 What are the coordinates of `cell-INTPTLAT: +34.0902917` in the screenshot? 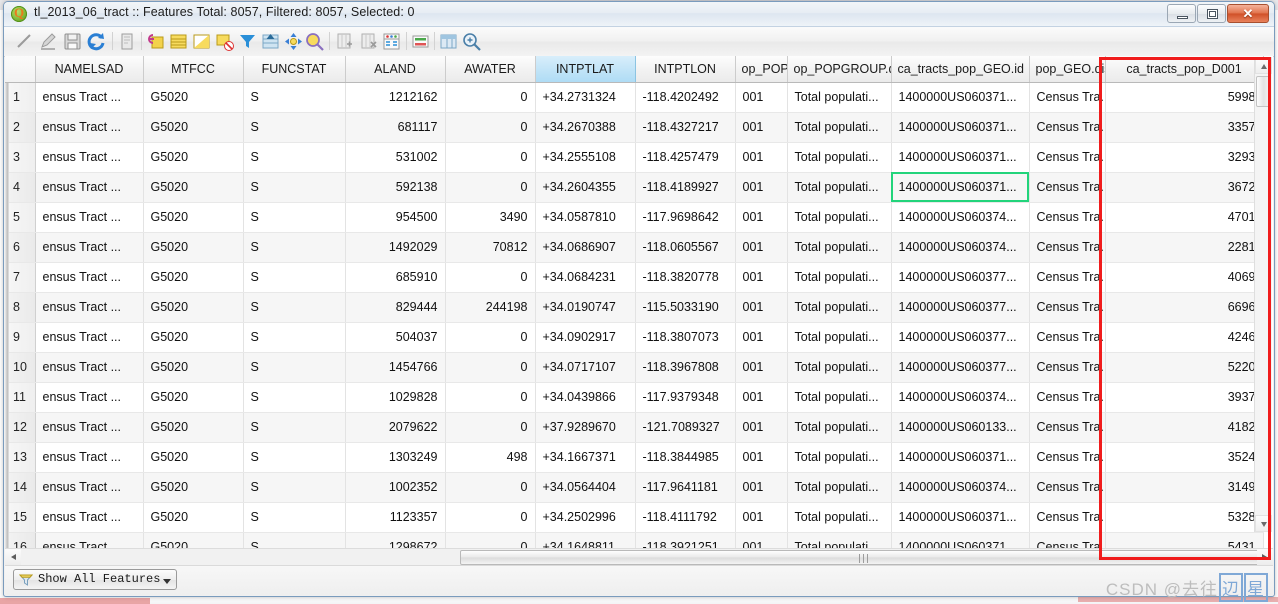 It's located at (585, 337).